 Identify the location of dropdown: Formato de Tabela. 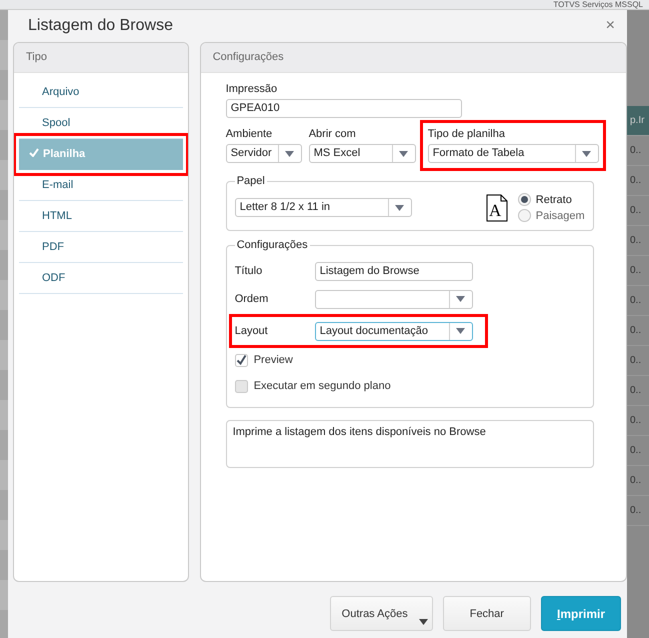
(513, 153).